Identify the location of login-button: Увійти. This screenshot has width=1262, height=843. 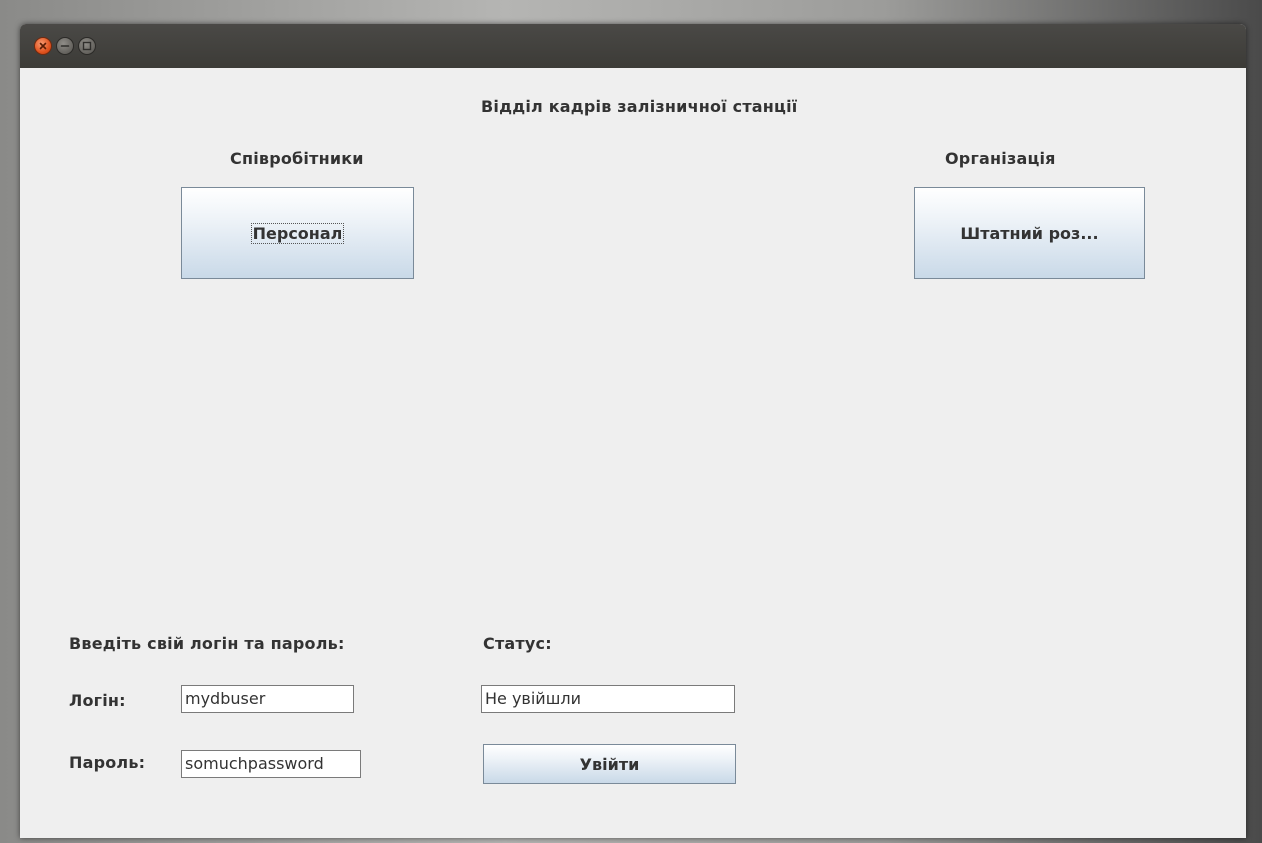
(609, 764).